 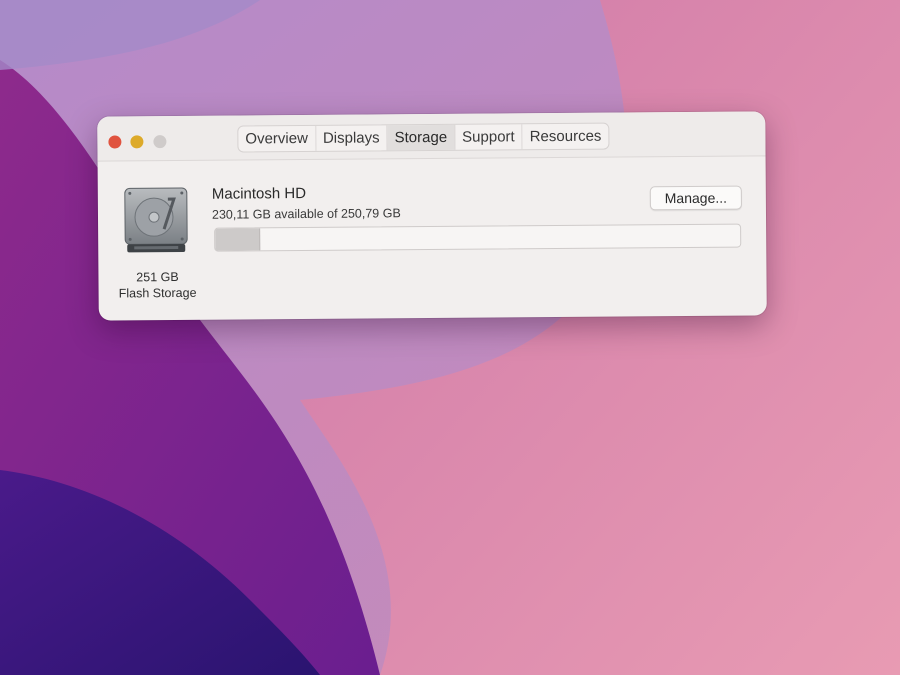 What do you see at coordinates (351, 138) in the screenshot?
I see `tab-displays: Displays` at bounding box center [351, 138].